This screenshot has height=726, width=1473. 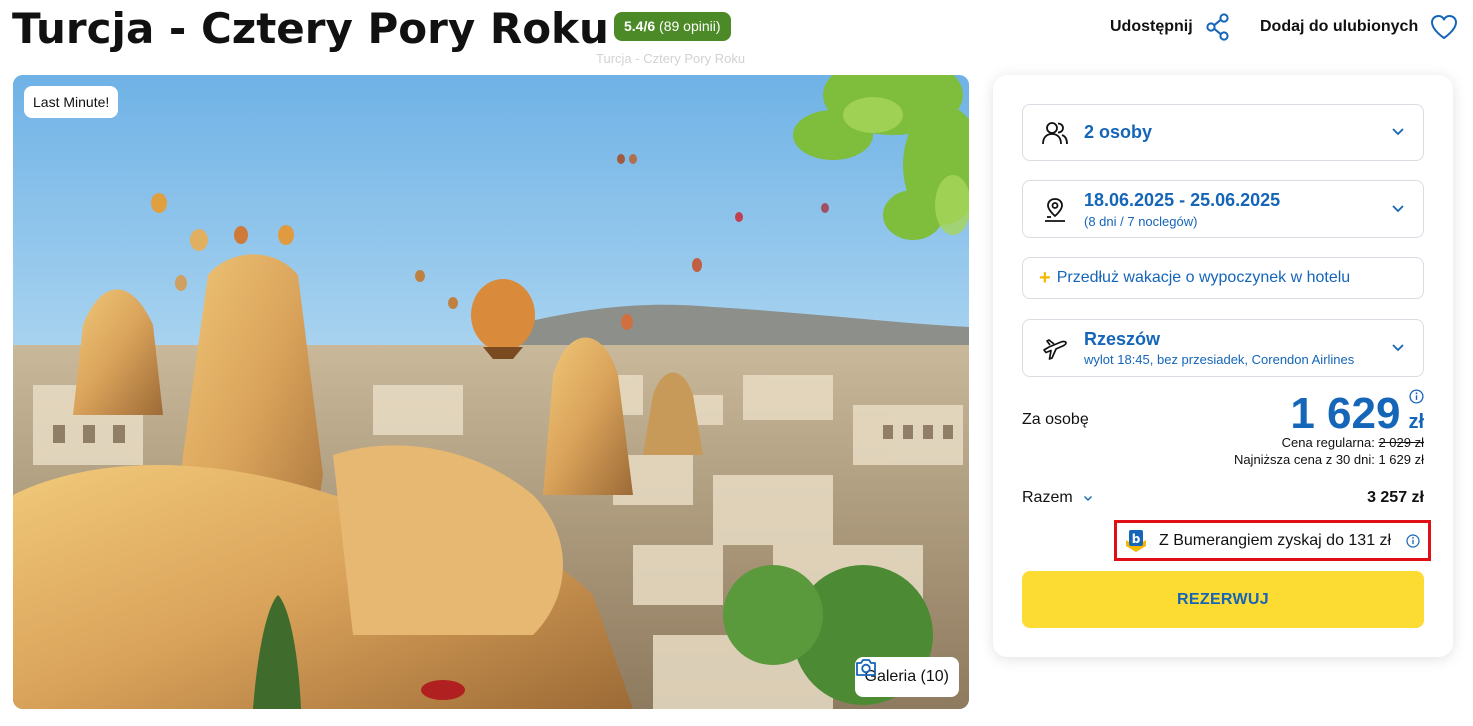 I want to click on last-minute-badge: Last Minute!, so click(x=71, y=102).